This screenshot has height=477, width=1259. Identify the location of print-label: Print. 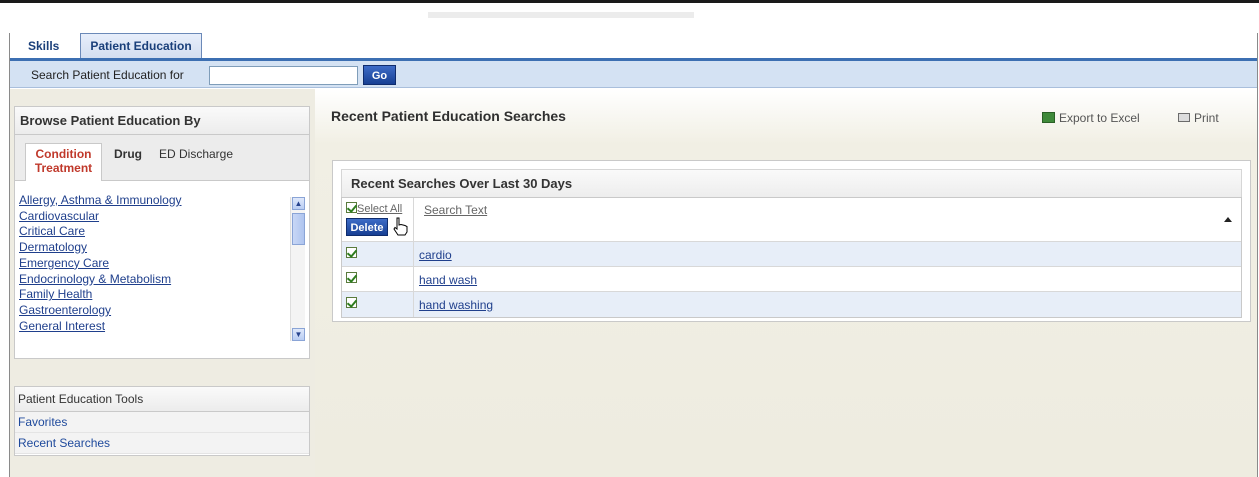
(1206, 118).